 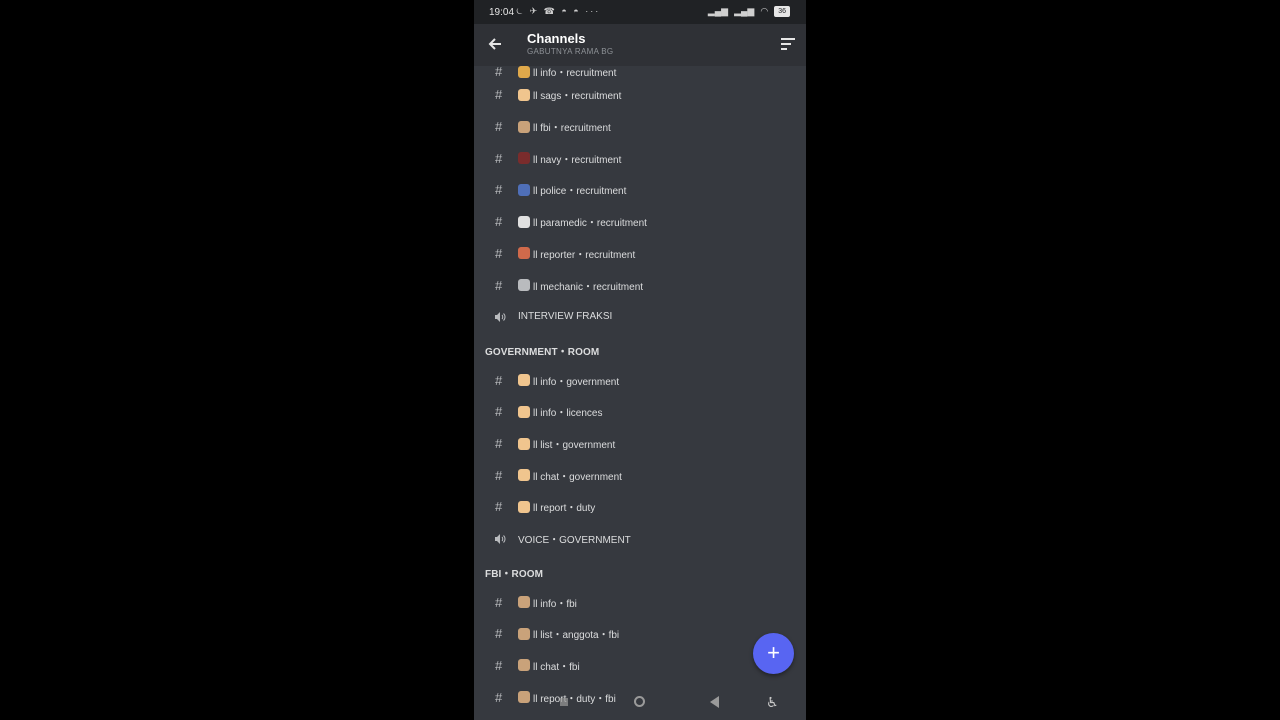 What do you see at coordinates (555, 604) in the screenshot?
I see `channel-label: ll info・fbi` at bounding box center [555, 604].